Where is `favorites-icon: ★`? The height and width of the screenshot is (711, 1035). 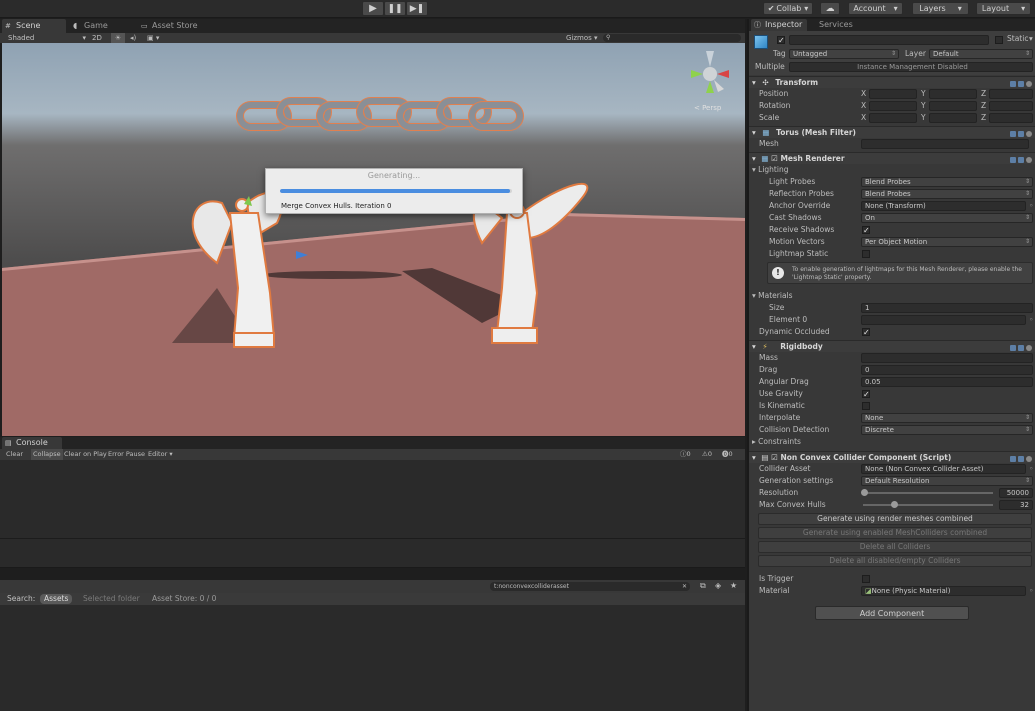 favorites-icon: ★ is located at coordinates (733, 585).